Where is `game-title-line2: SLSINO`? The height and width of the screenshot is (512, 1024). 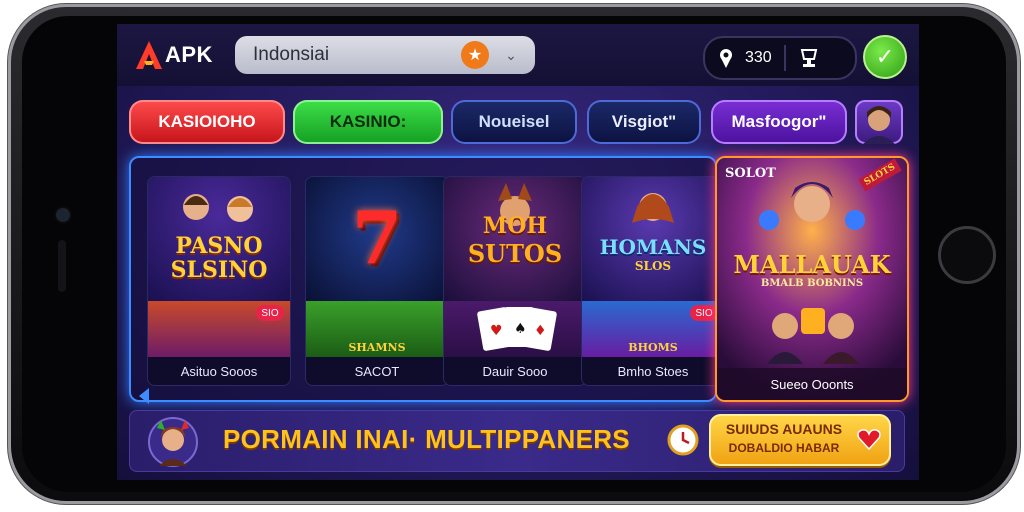
game-title-line2: SLSINO is located at coordinates (219, 270).